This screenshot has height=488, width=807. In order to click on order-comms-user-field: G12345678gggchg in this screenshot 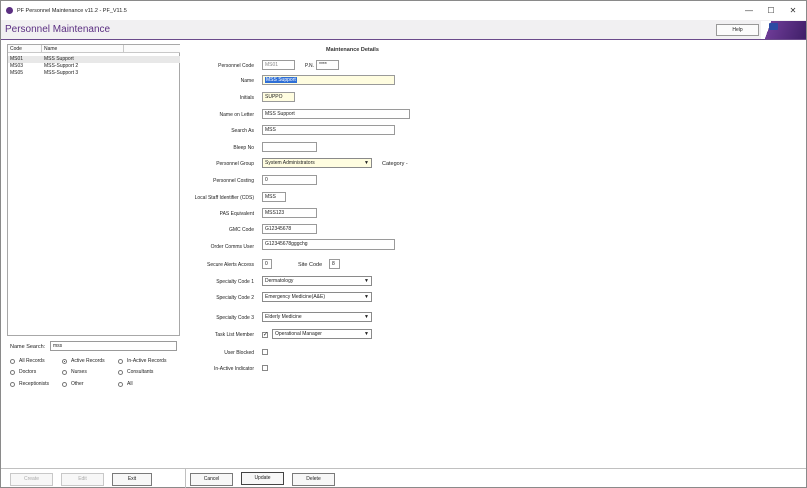, I will do `click(328, 244)`.